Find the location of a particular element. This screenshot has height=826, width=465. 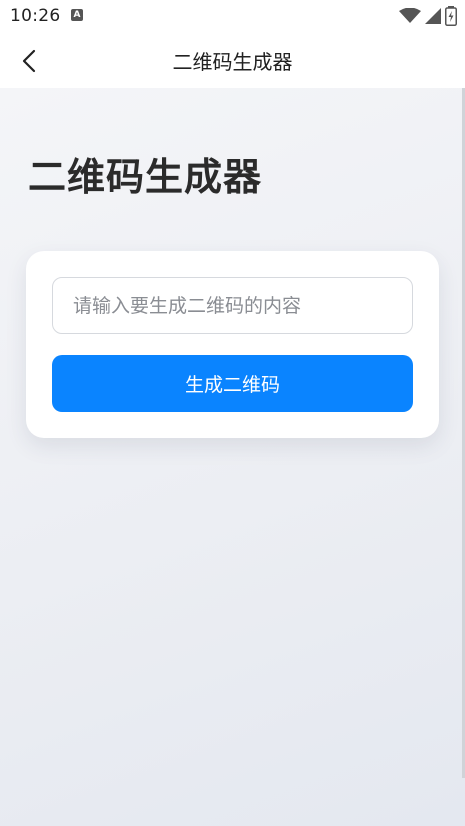

status-icons is located at coordinates (428, 16).